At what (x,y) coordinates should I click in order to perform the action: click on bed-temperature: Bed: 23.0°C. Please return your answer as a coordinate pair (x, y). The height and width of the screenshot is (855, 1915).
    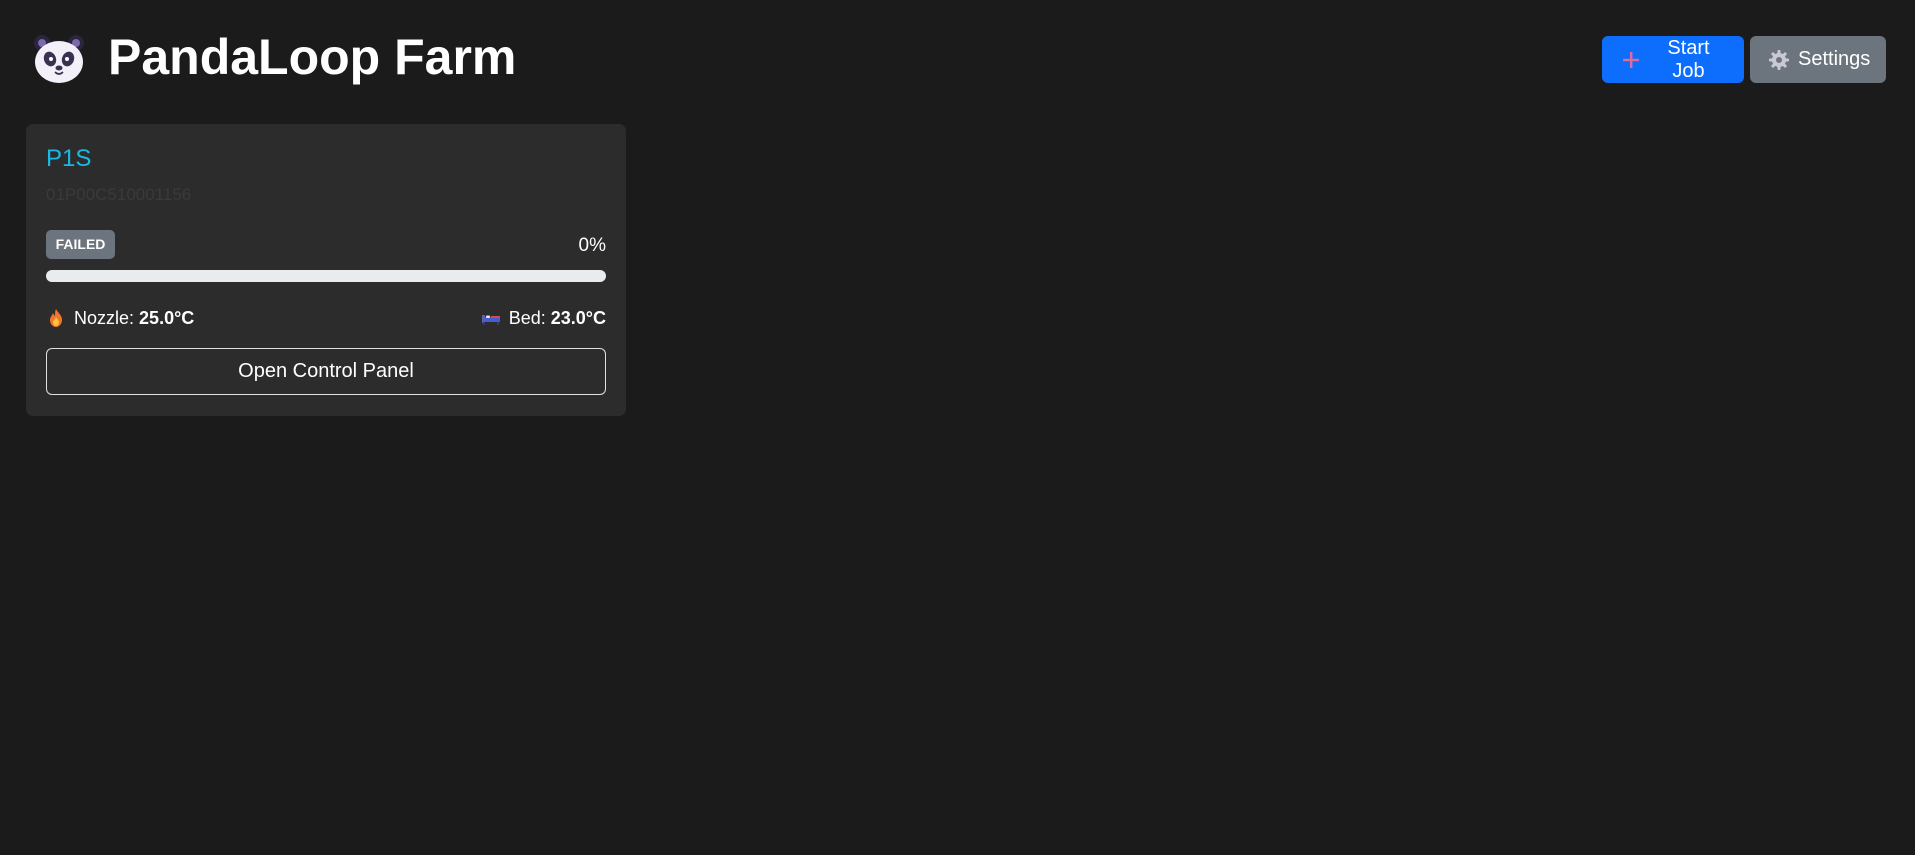
    Looking at the image, I should click on (543, 318).